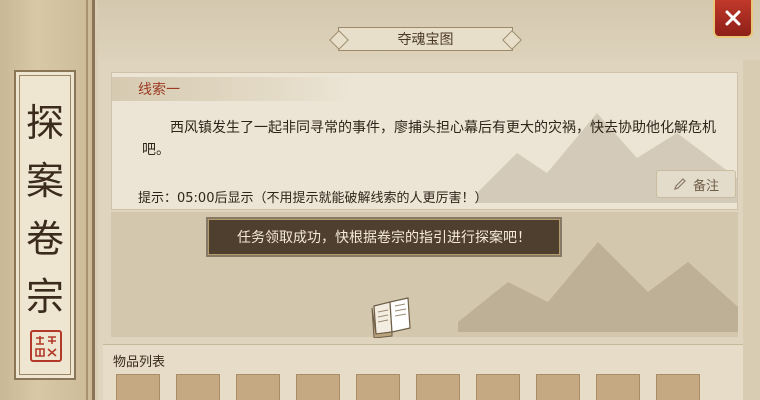 The height and width of the screenshot is (400, 760). I want to click on hint-text: 提示：05:00后显示（不用提示就能破解线索的人更厉害！）, so click(313, 198).